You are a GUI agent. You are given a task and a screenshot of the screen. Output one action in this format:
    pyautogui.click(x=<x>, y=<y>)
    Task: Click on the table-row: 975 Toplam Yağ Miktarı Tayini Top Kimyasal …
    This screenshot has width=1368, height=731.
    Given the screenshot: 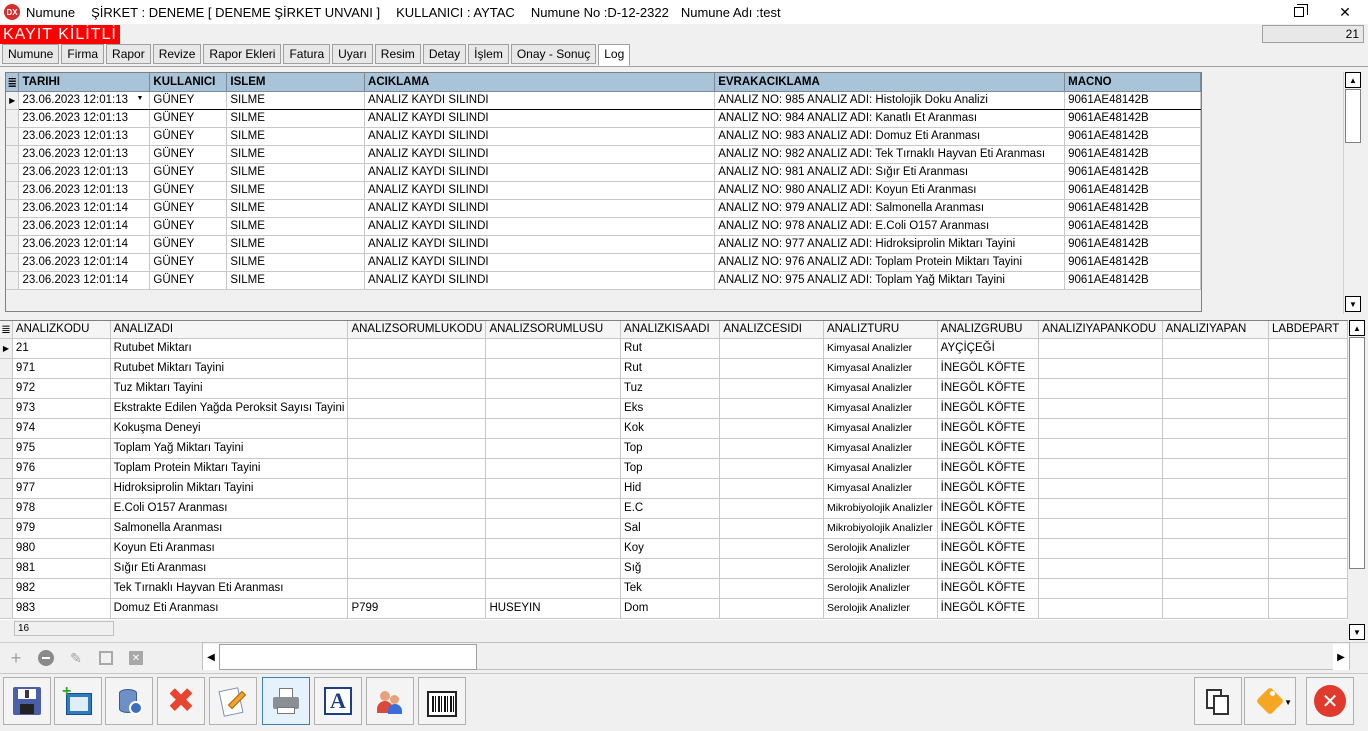 What is the action you would take?
    pyautogui.click(x=674, y=448)
    